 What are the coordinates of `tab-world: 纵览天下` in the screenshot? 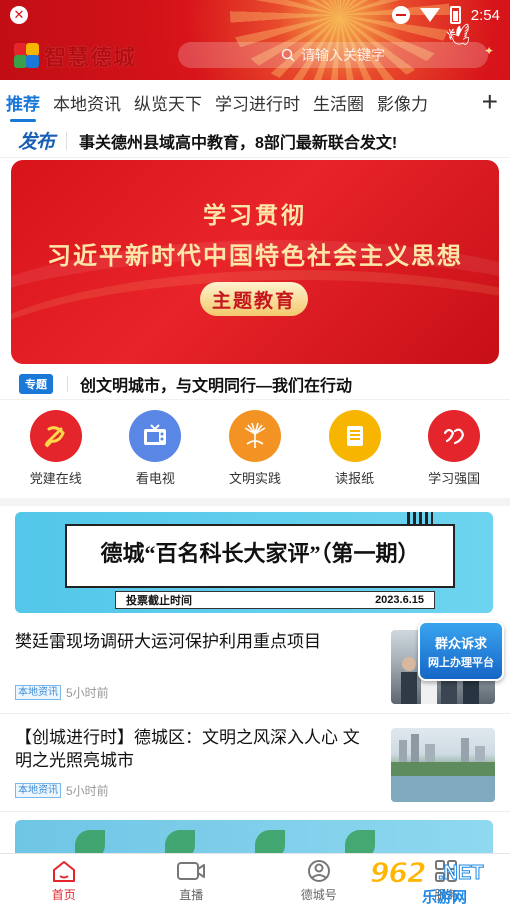 It's located at (168, 102).